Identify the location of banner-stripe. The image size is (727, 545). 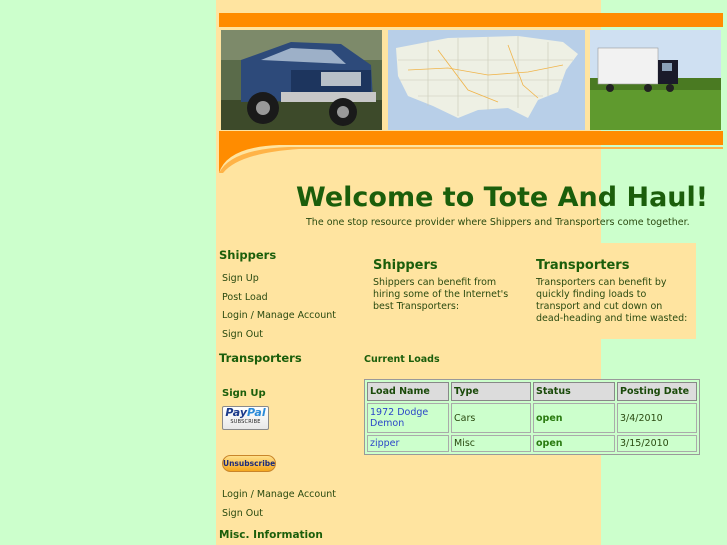
(471, 20).